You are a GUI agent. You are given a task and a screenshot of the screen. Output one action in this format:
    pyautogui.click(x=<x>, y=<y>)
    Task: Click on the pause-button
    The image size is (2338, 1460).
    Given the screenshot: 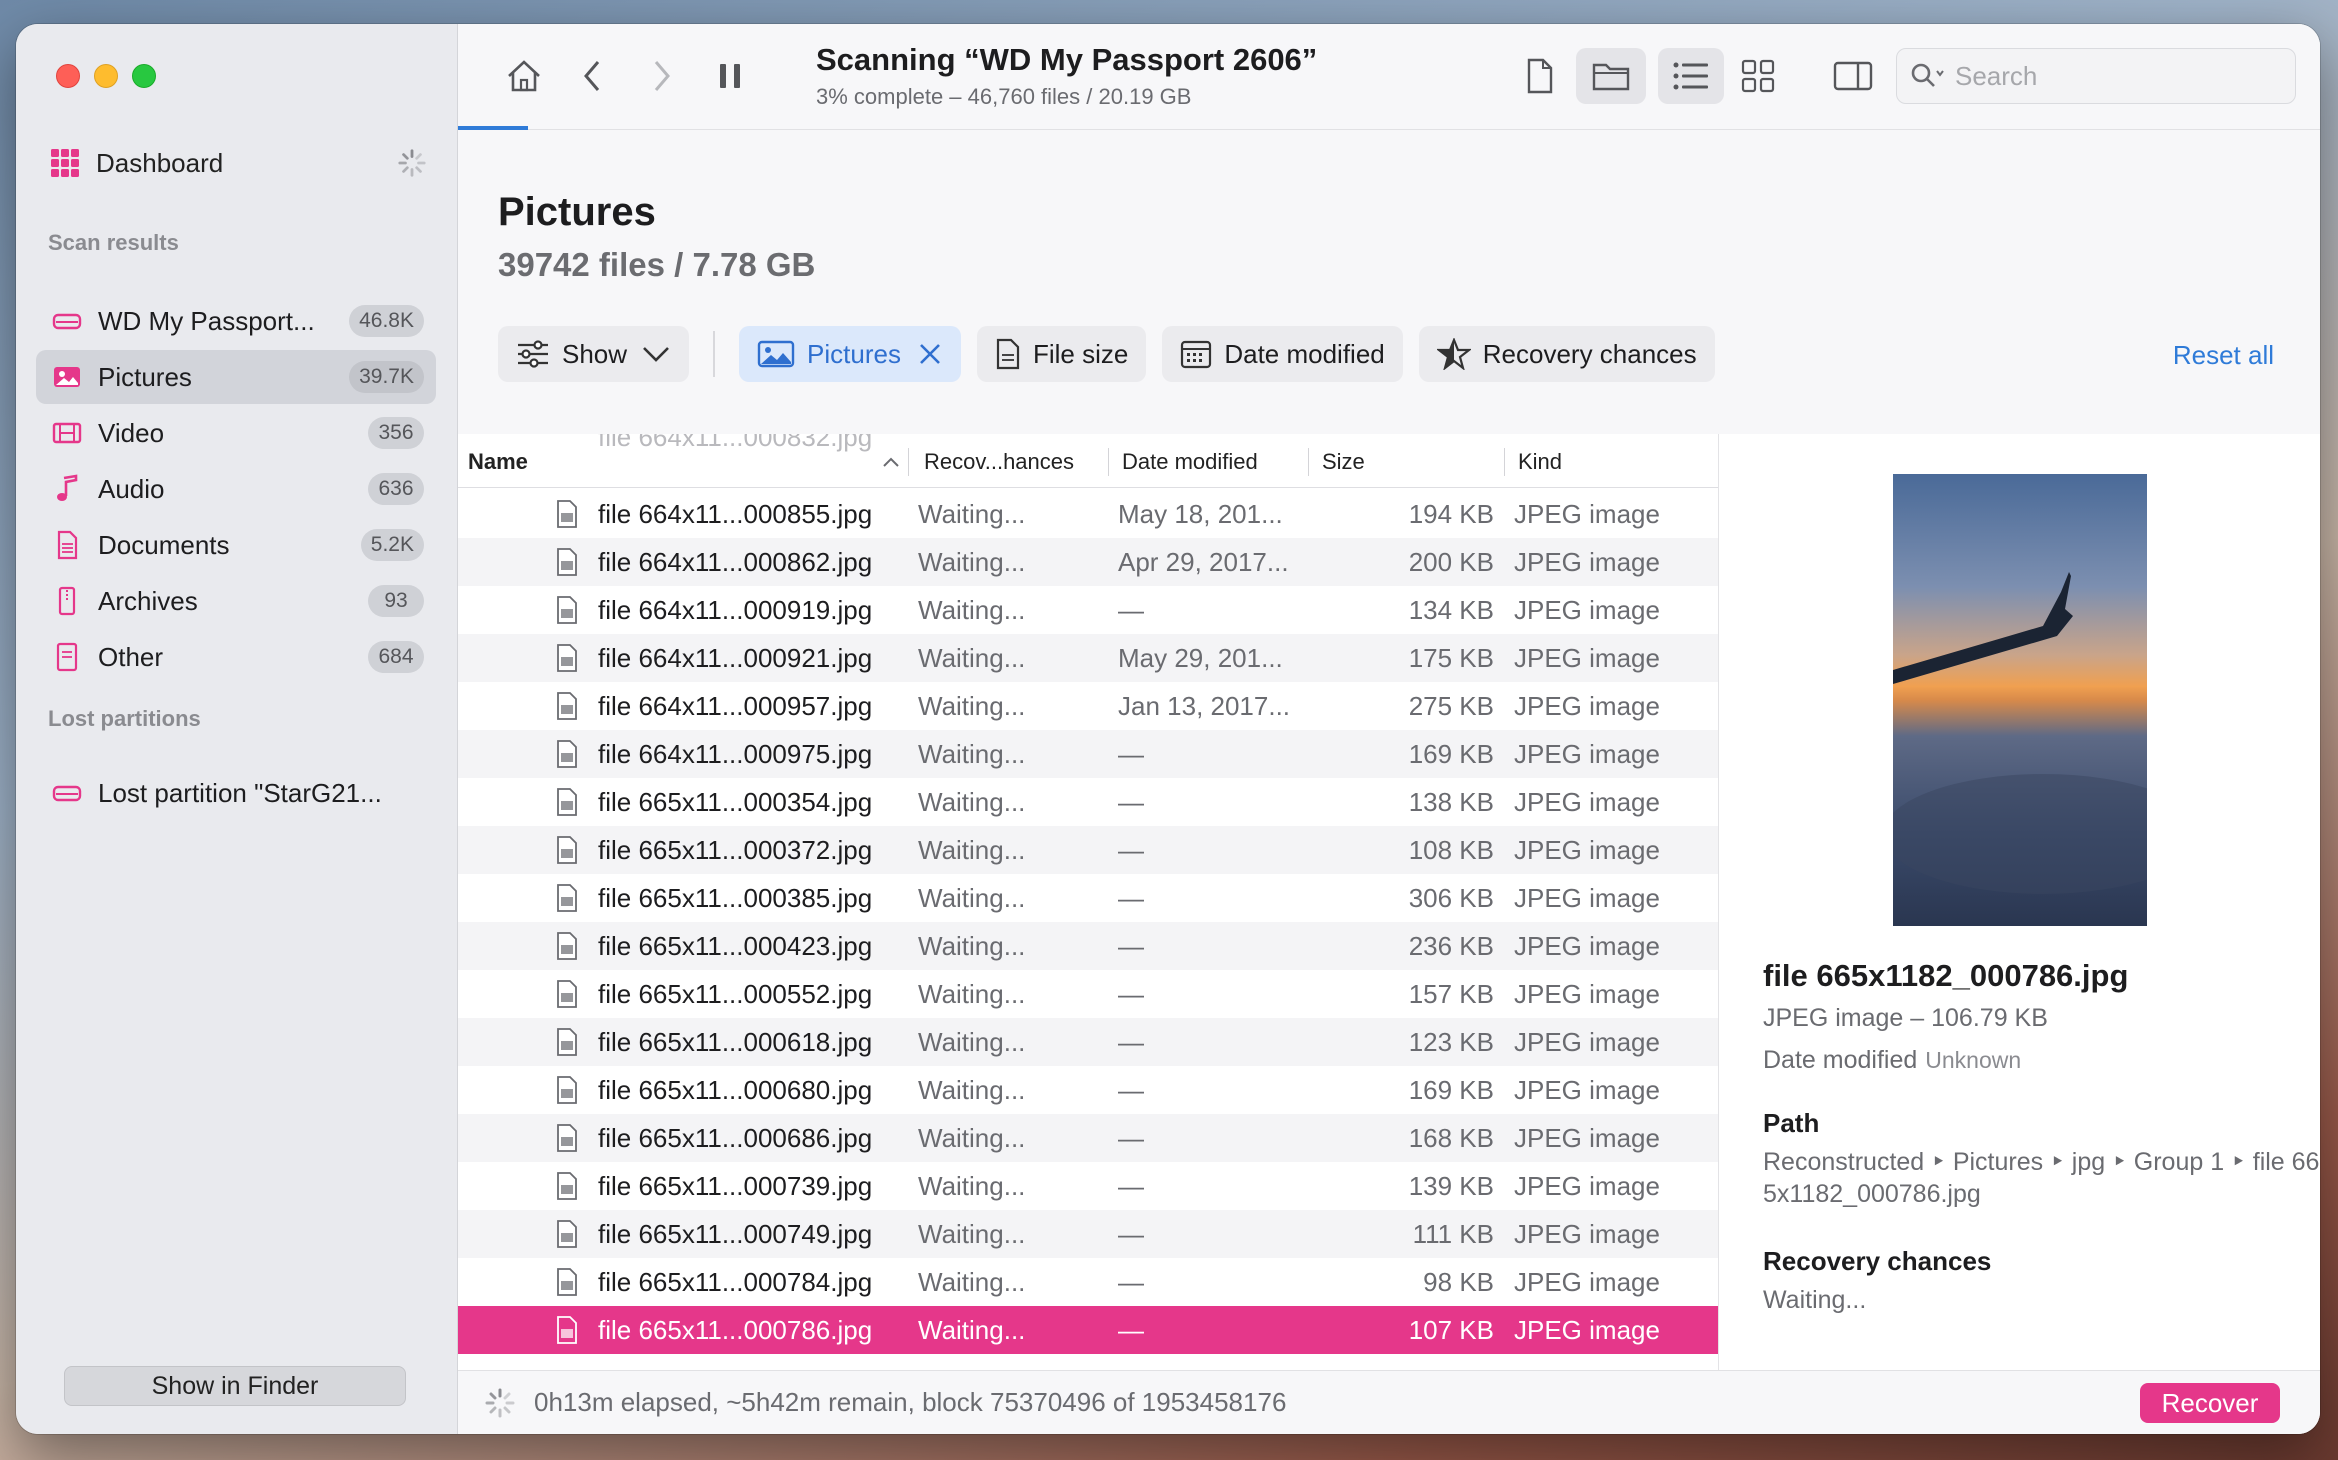 What is the action you would take?
    pyautogui.click(x=730, y=76)
    